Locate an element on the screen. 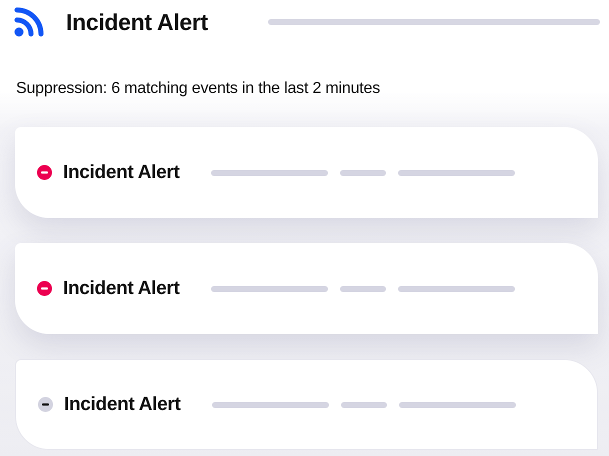 The width and height of the screenshot is (609, 456). suppression-note: Suppression: 6 matching events in the last 2 minutes is located at coordinates (199, 89).